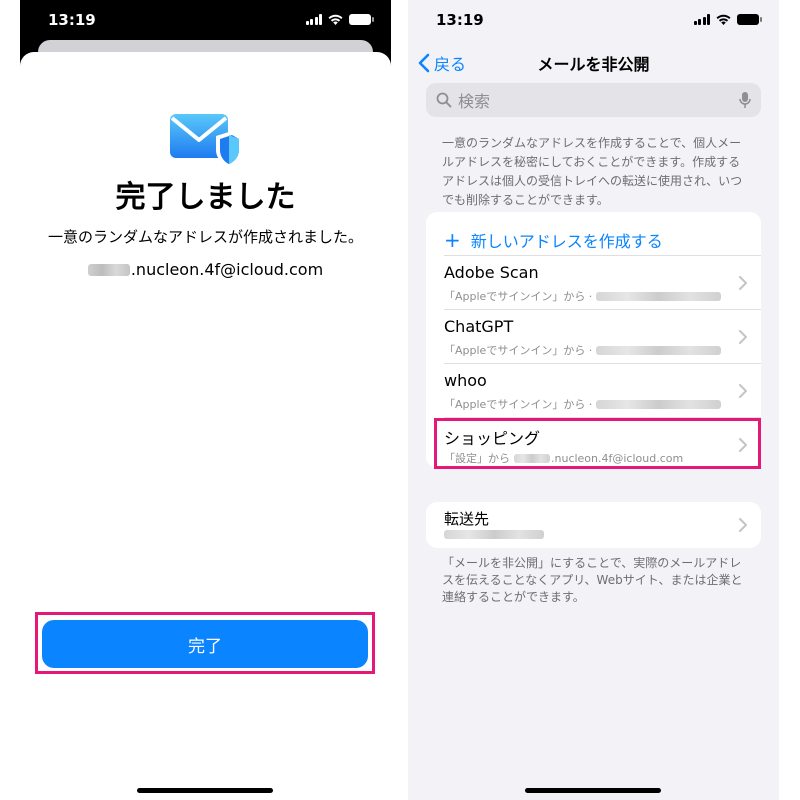 The height and width of the screenshot is (800, 800). Describe the element at coordinates (465, 380) in the screenshot. I see `list-item-title: whoo` at that location.